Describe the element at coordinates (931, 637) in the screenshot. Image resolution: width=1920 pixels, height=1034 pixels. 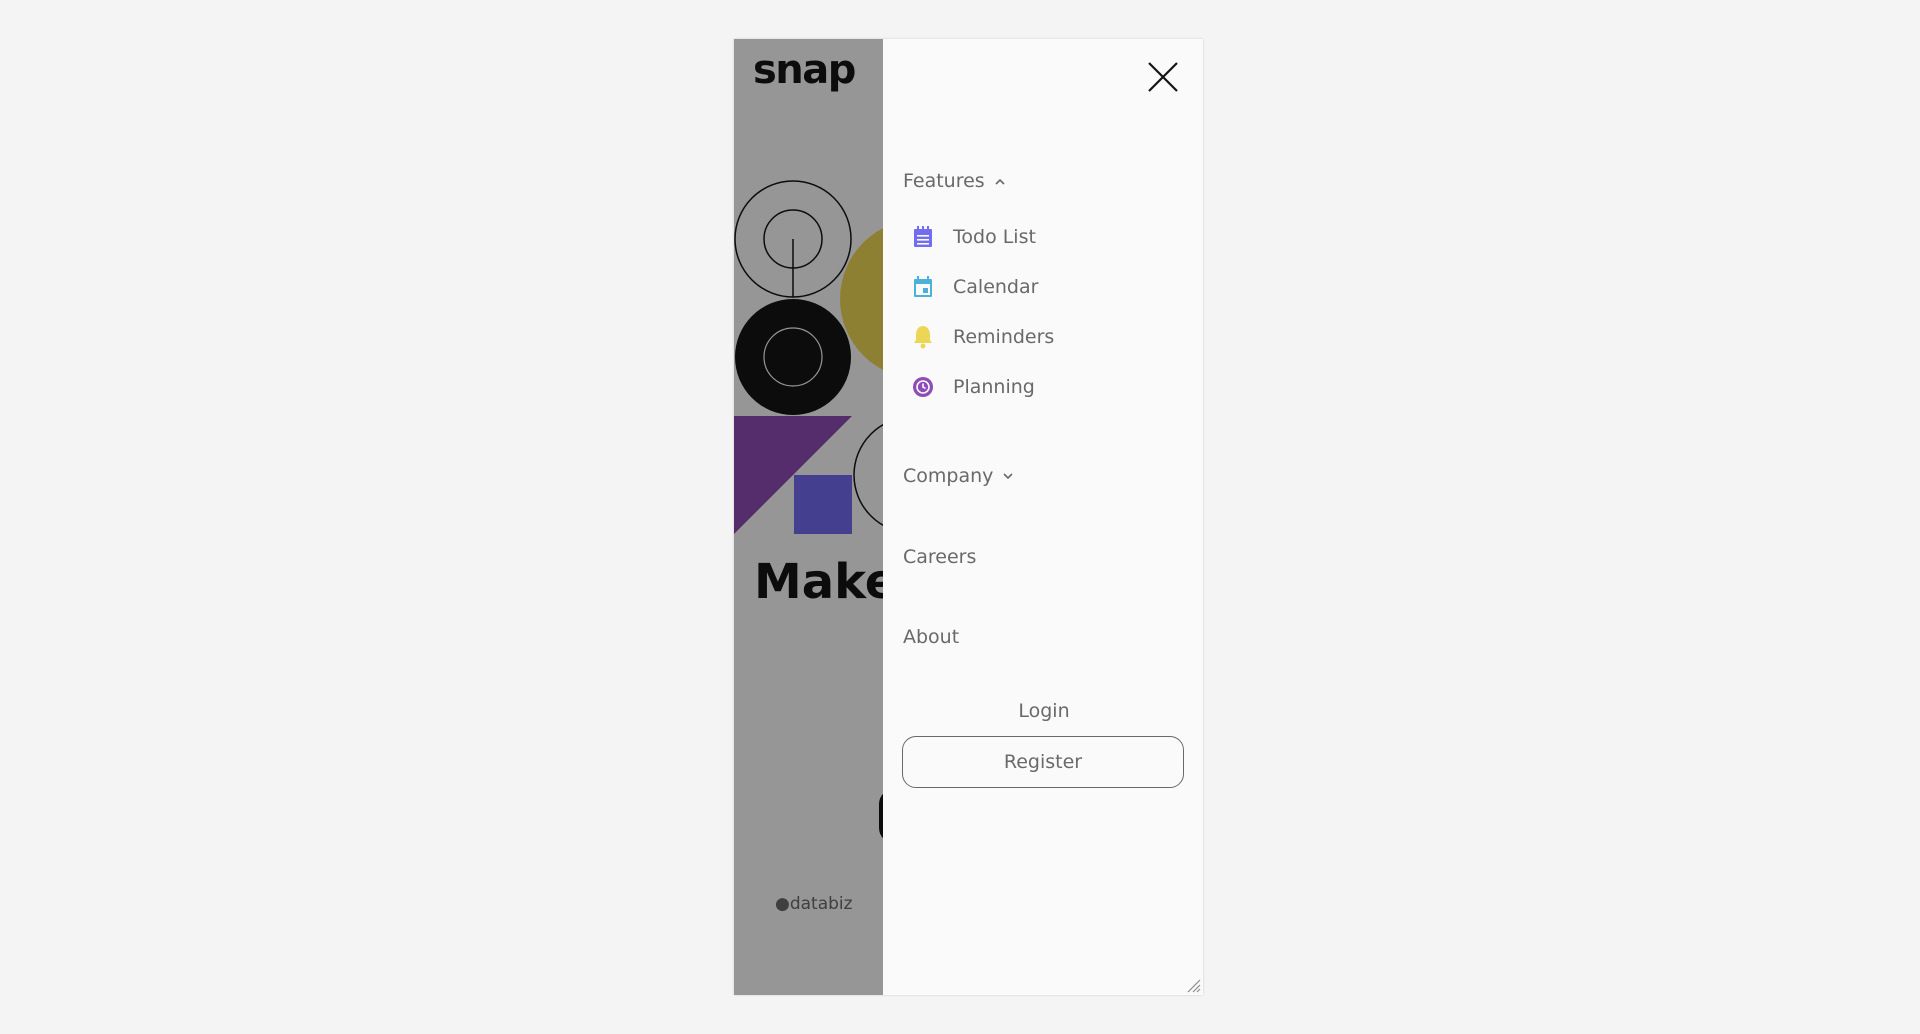
I see `about-link: About` at that location.